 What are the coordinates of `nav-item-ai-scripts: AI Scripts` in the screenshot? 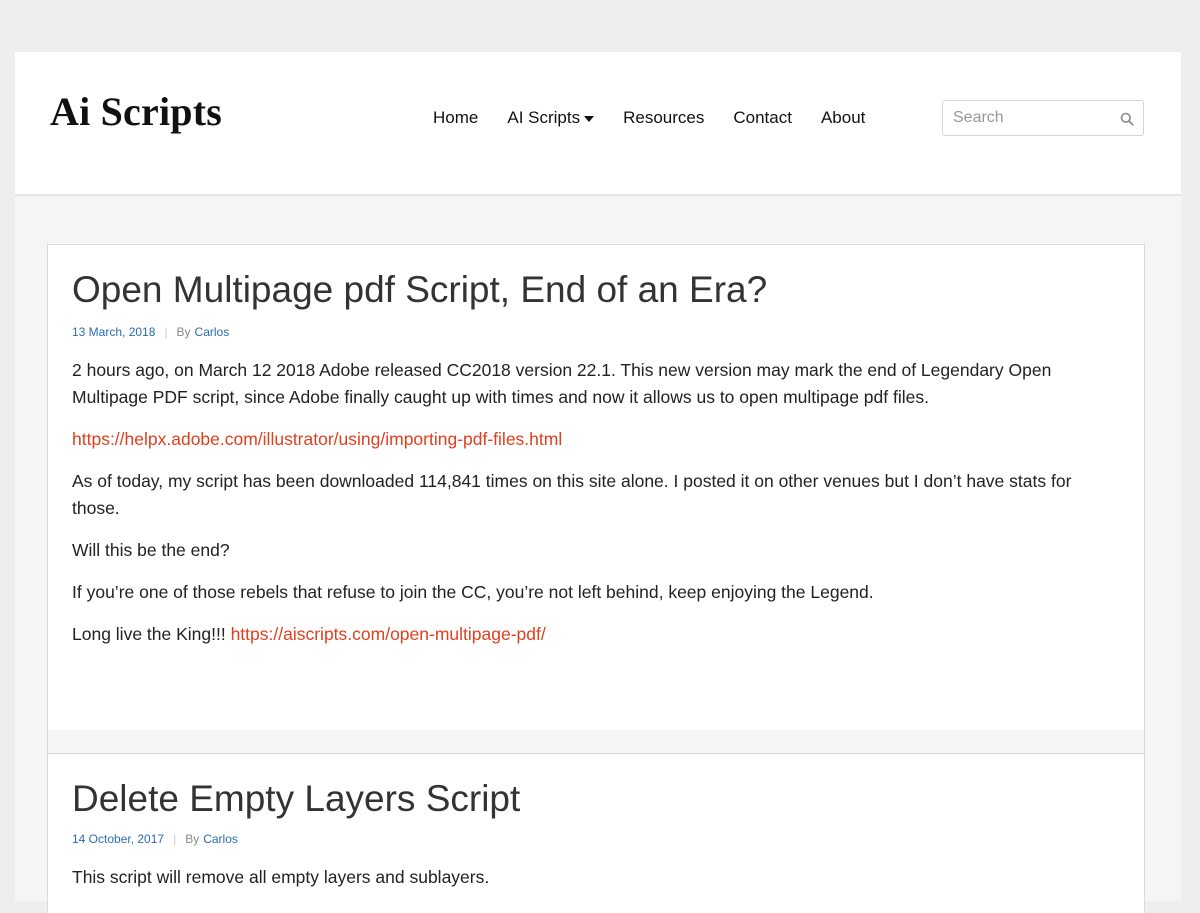 It's located at (551, 118).